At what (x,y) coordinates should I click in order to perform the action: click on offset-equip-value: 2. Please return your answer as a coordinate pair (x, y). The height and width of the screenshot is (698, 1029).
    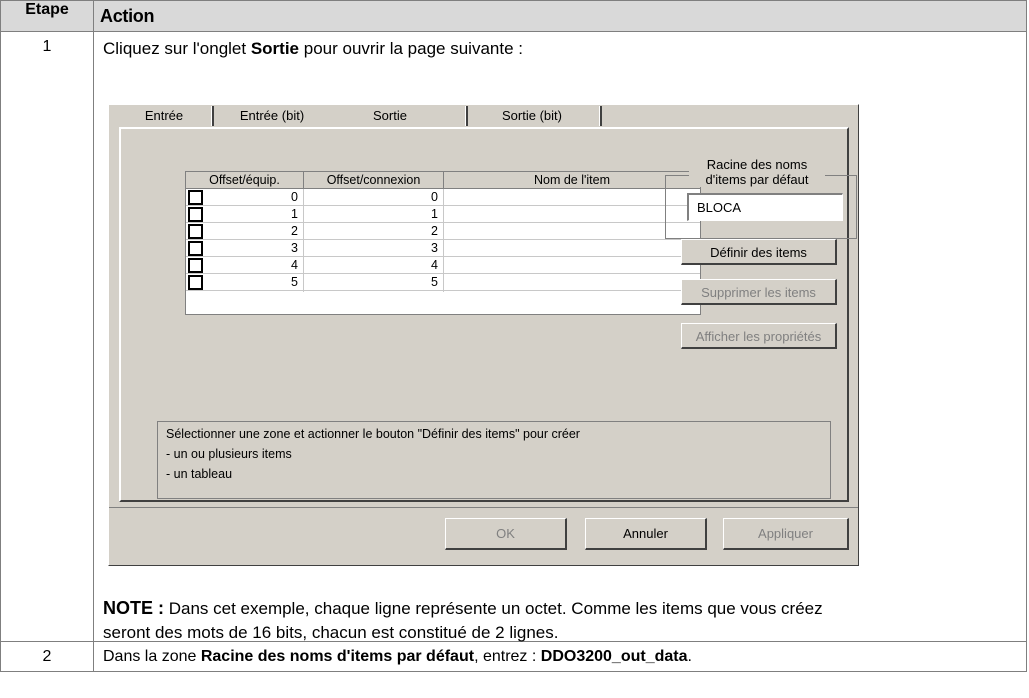
    Looking at the image, I should click on (294, 231).